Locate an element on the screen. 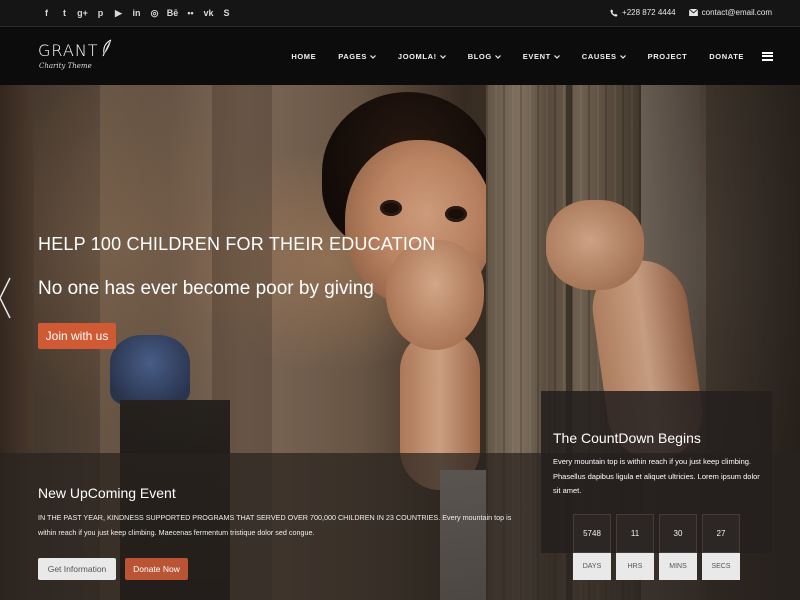 This screenshot has width=800, height=600. flickr-icon: •• is located at coordinates (190, 13).